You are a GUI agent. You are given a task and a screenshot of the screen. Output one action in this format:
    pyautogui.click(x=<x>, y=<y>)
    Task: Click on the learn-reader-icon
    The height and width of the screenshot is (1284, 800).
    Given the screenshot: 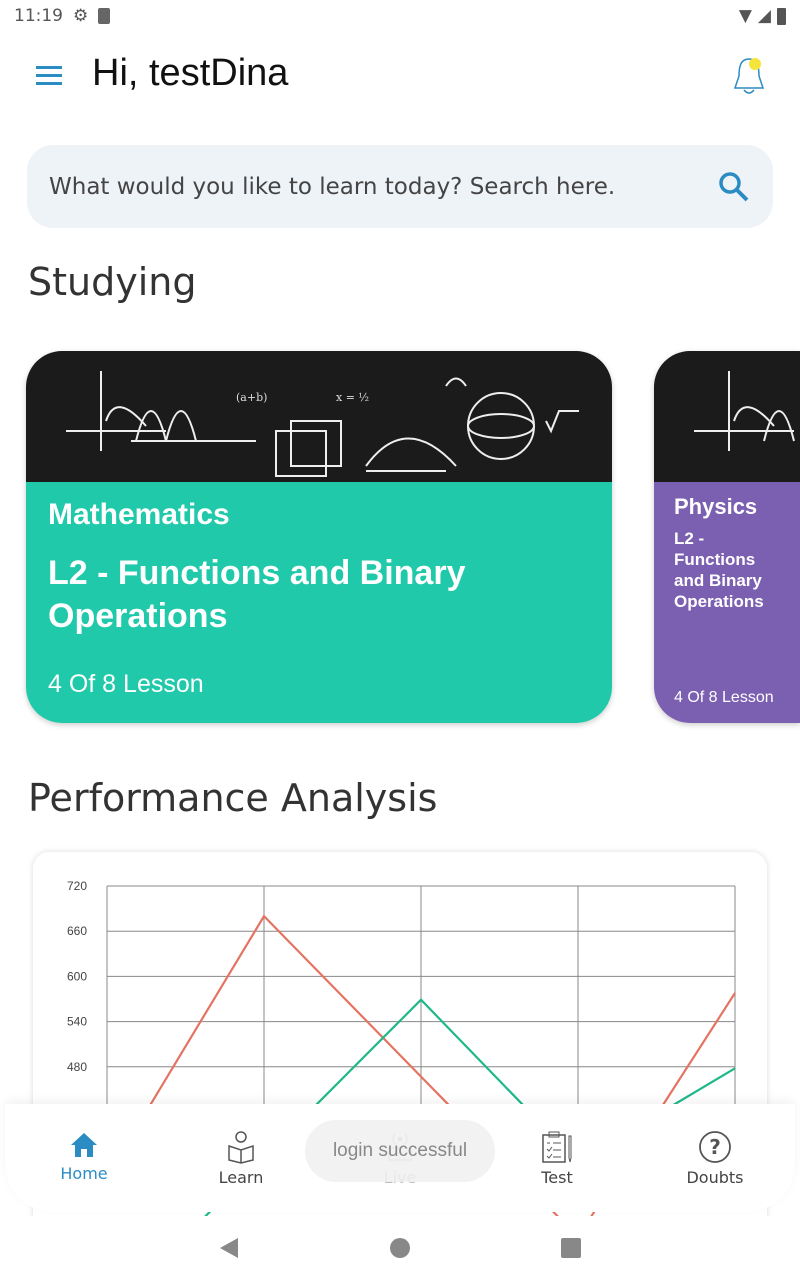 What is the action you would take?
    pyautogui.click(x=241, y=1147)
    